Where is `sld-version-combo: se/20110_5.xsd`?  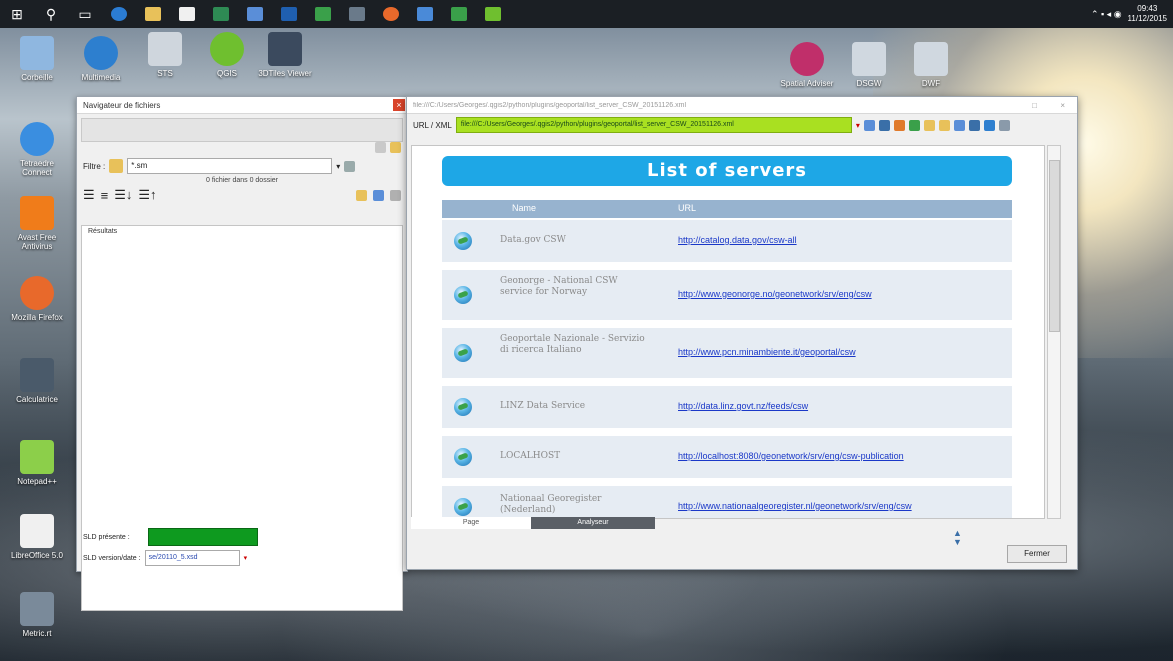
sld-version-combo: se/20110_5.xsd is located at coordinates (192, 558).